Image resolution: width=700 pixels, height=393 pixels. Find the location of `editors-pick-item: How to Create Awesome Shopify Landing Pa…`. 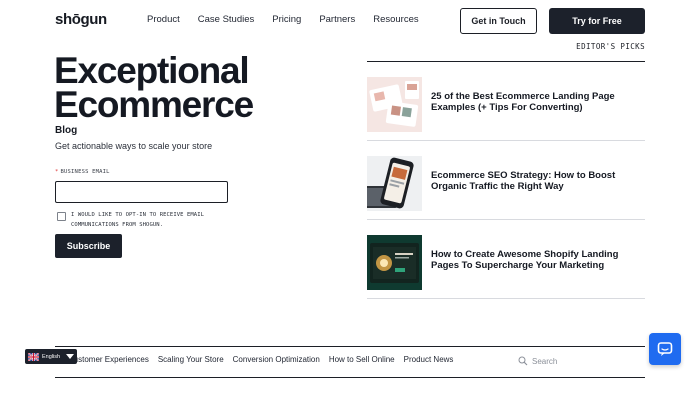

editors-pick-item: How to Create Awesome Shopify Landing Pa… is located at coordinates (506, 259).